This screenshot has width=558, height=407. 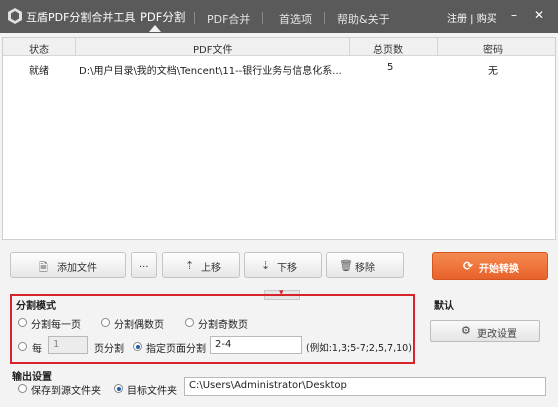 What do you see at coordinates (43, 267) in the screenshot?
I see `document-icon: 🗎` at bounding box center [43, 267].